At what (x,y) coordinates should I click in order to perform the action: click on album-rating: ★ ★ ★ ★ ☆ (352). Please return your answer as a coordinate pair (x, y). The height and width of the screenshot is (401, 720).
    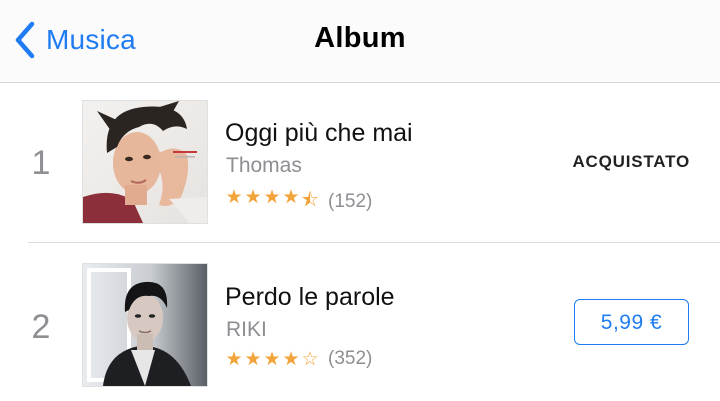
    Looking at the image, I should click on (298, 359).